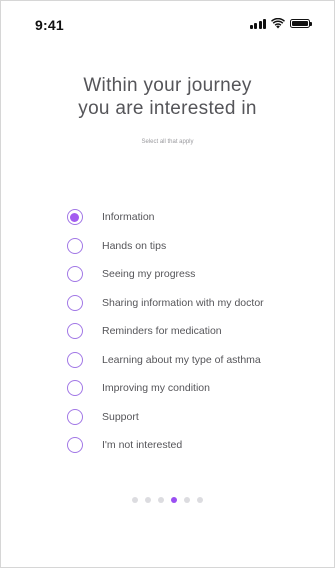  Describe the element at coordinates (181, 359) in the screenshot. I see `option-label: Learning about my type of asthma` at that location.